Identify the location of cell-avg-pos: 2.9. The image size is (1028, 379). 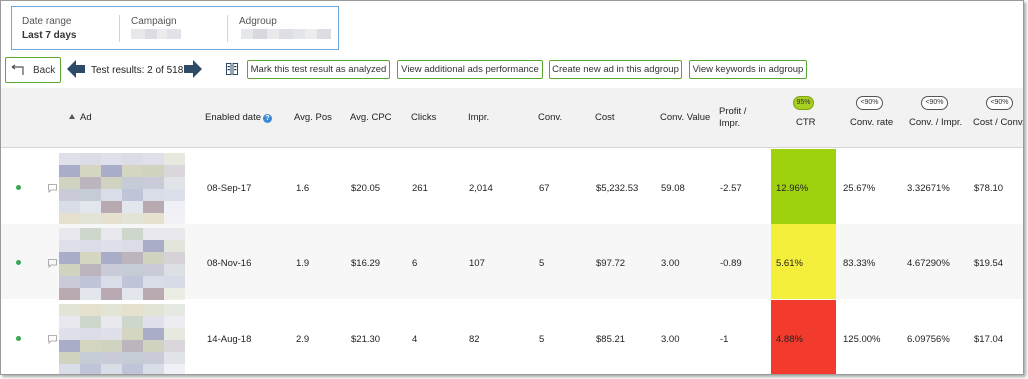
(303, 339).